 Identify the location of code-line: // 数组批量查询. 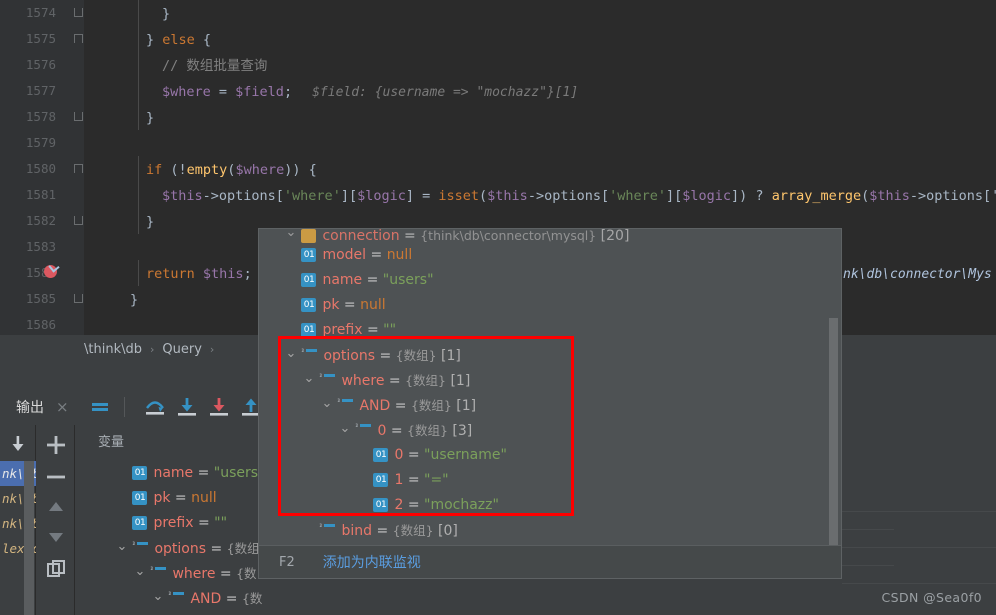
(547, 65).